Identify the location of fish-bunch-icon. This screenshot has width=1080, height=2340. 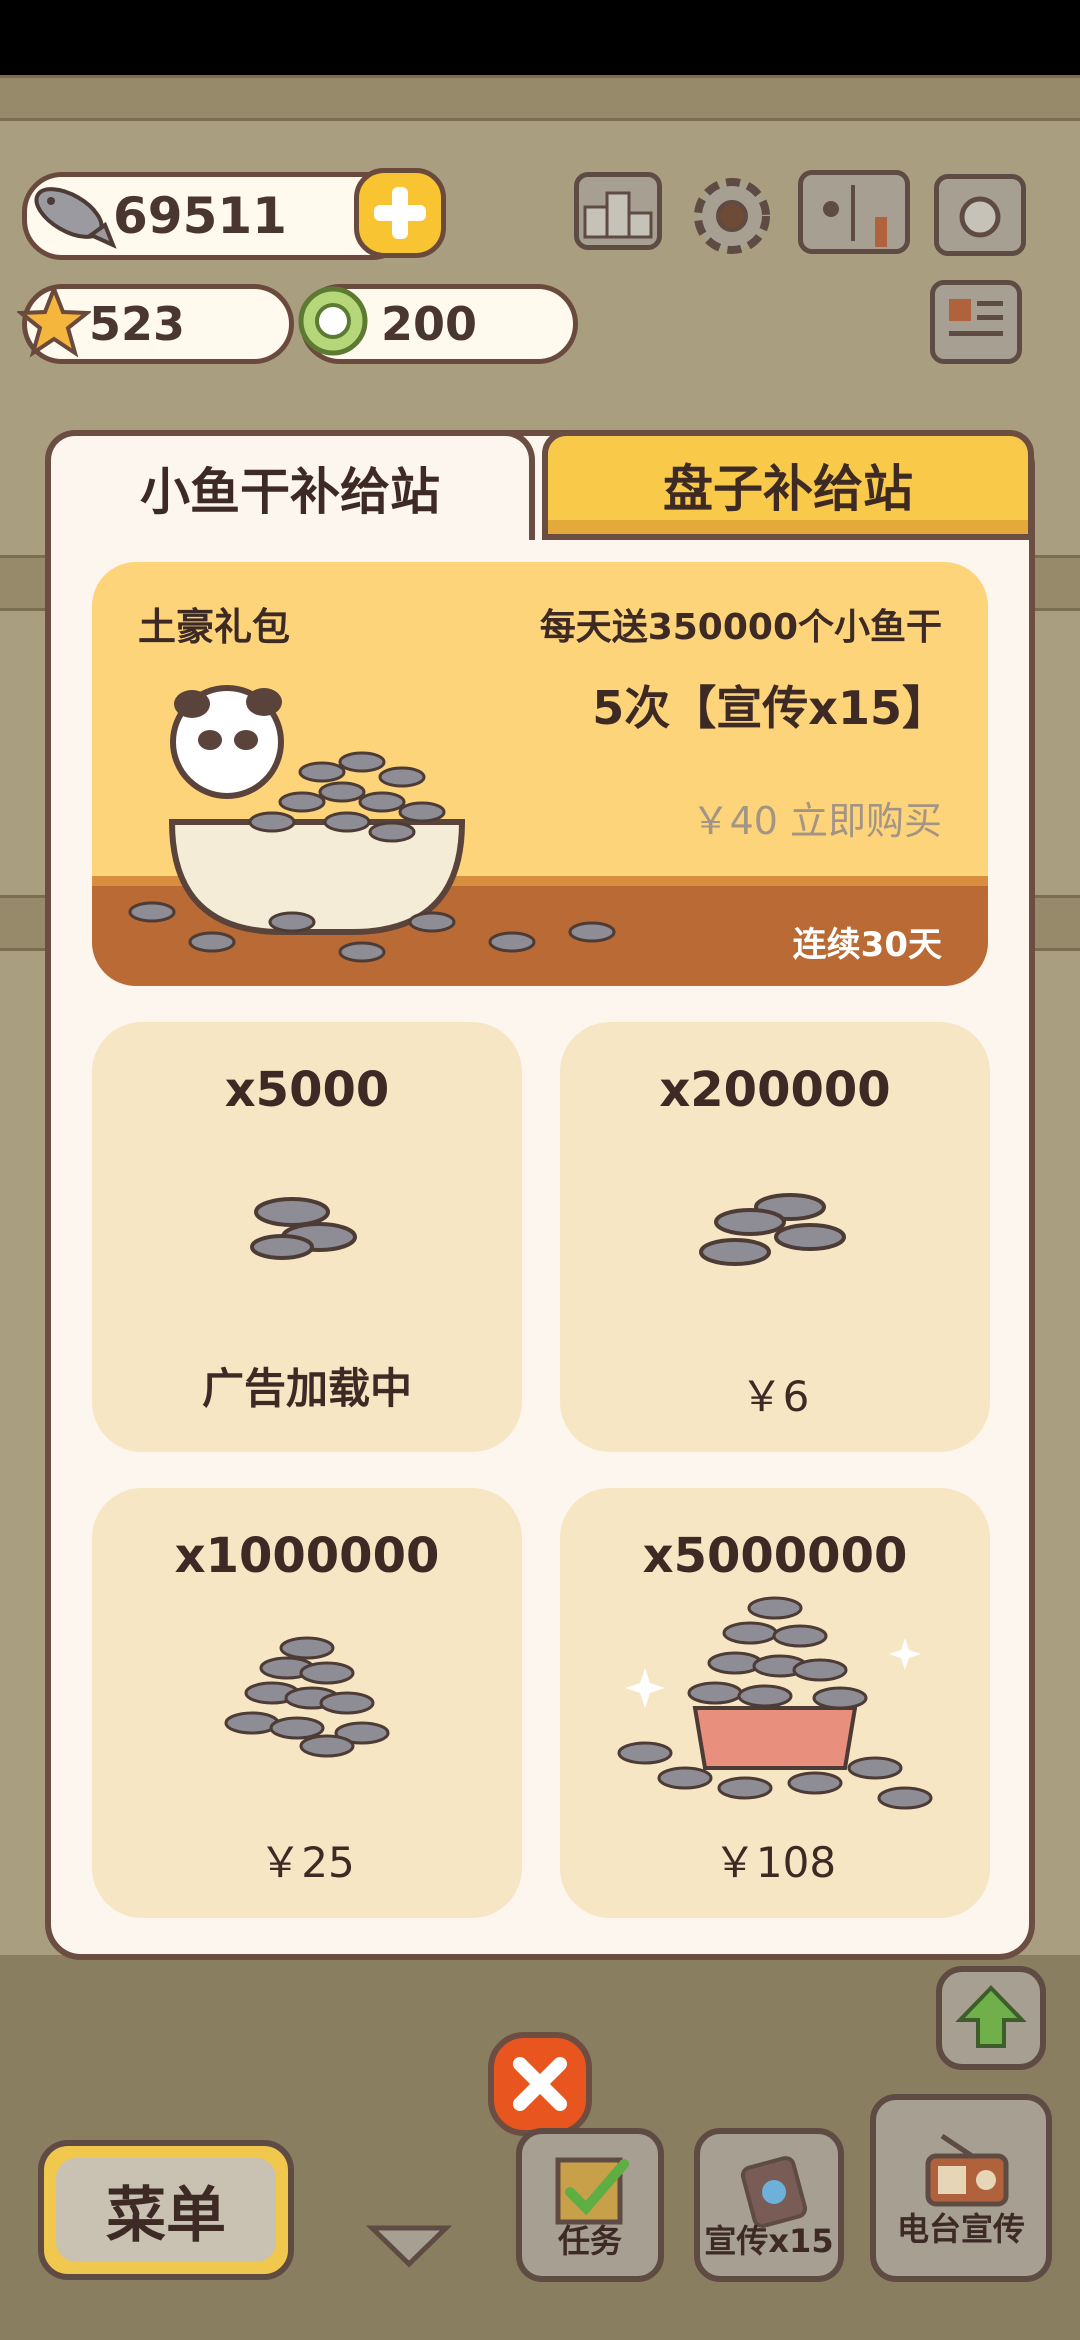
(772, 1229).